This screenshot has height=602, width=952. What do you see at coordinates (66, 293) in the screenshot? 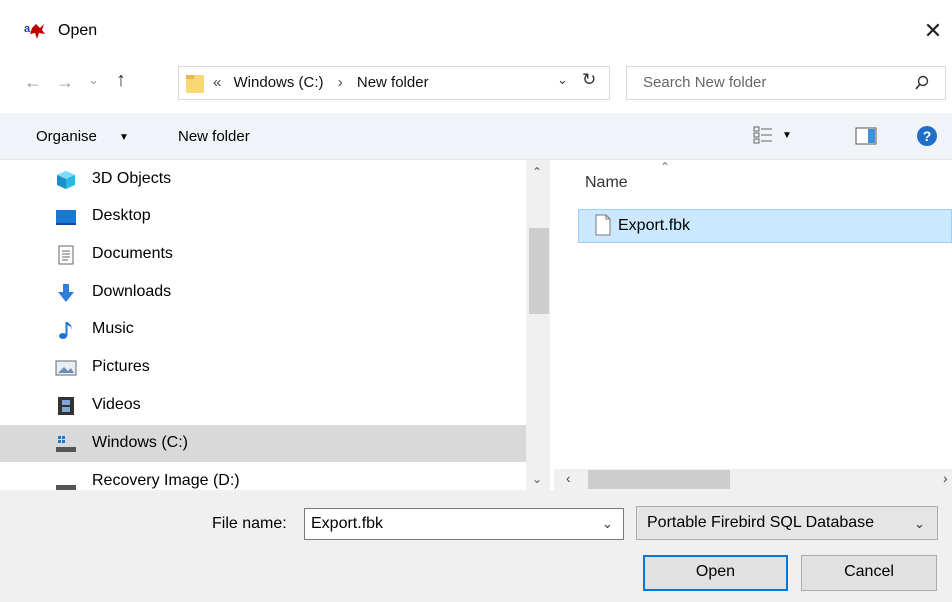
I see `downloads-icon` at bounding box center [66, 293].